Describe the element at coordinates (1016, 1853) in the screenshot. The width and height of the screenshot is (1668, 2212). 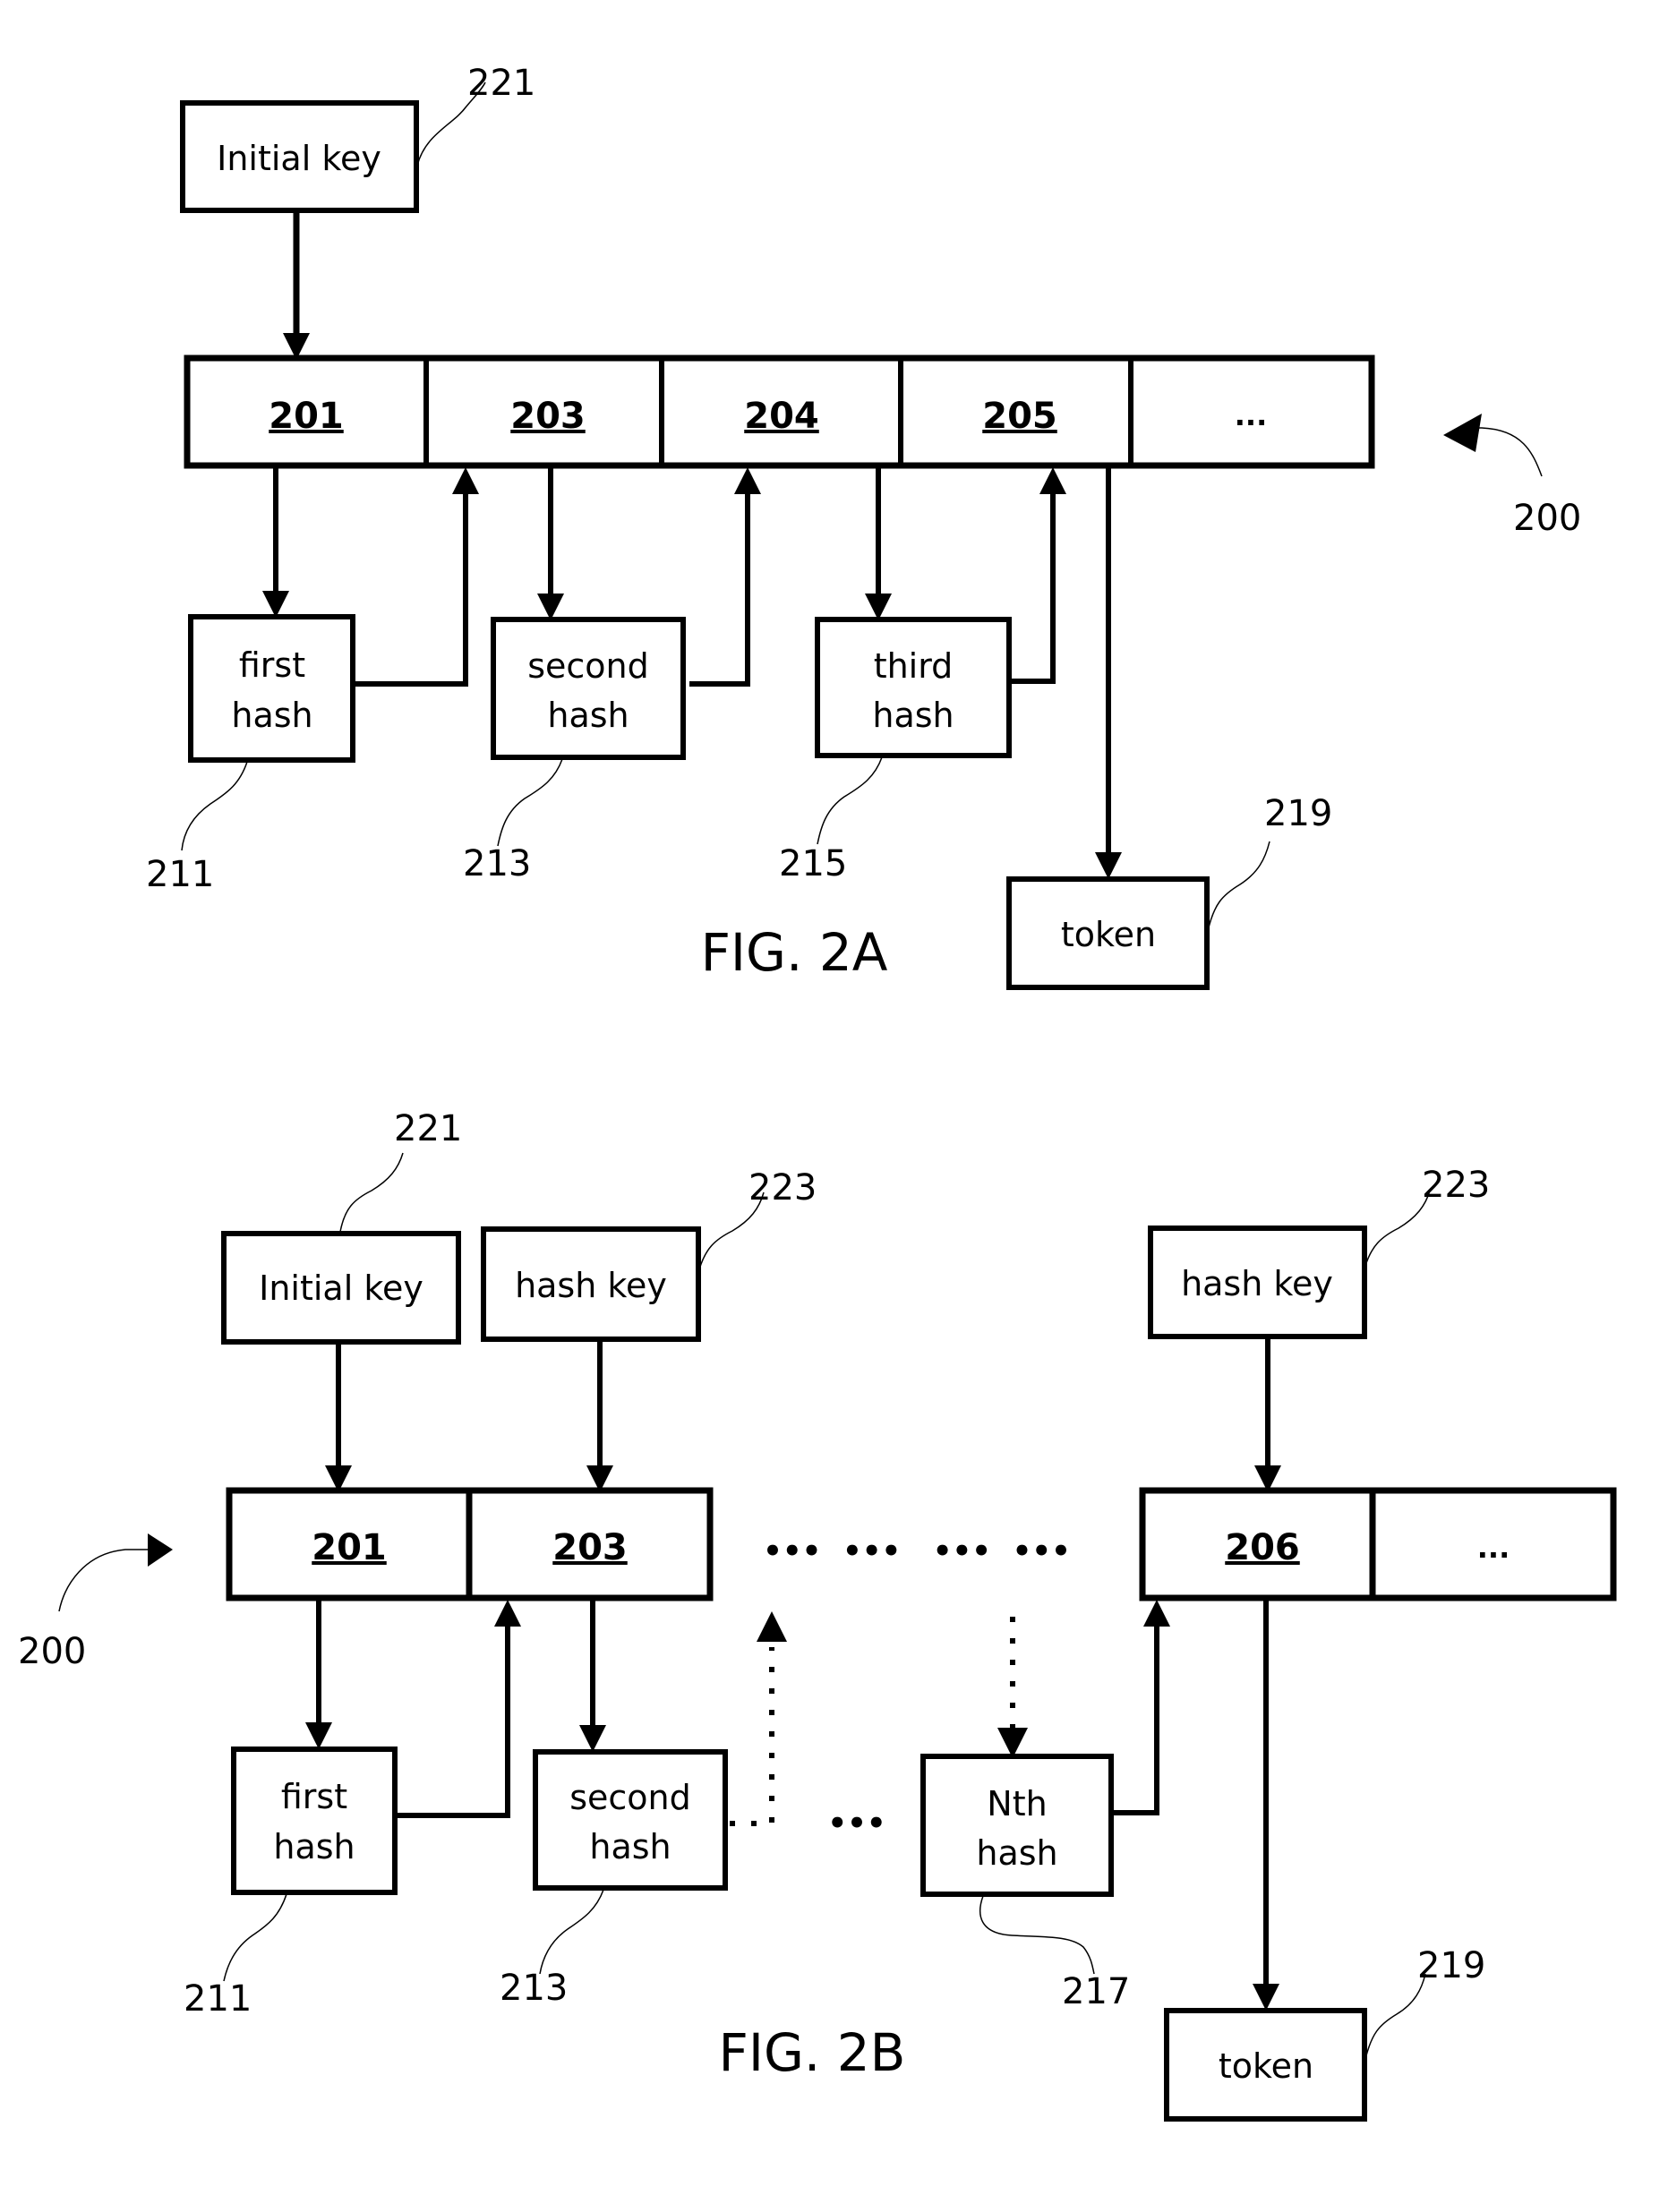
I see `nth-hash-line2: hash` at that location.